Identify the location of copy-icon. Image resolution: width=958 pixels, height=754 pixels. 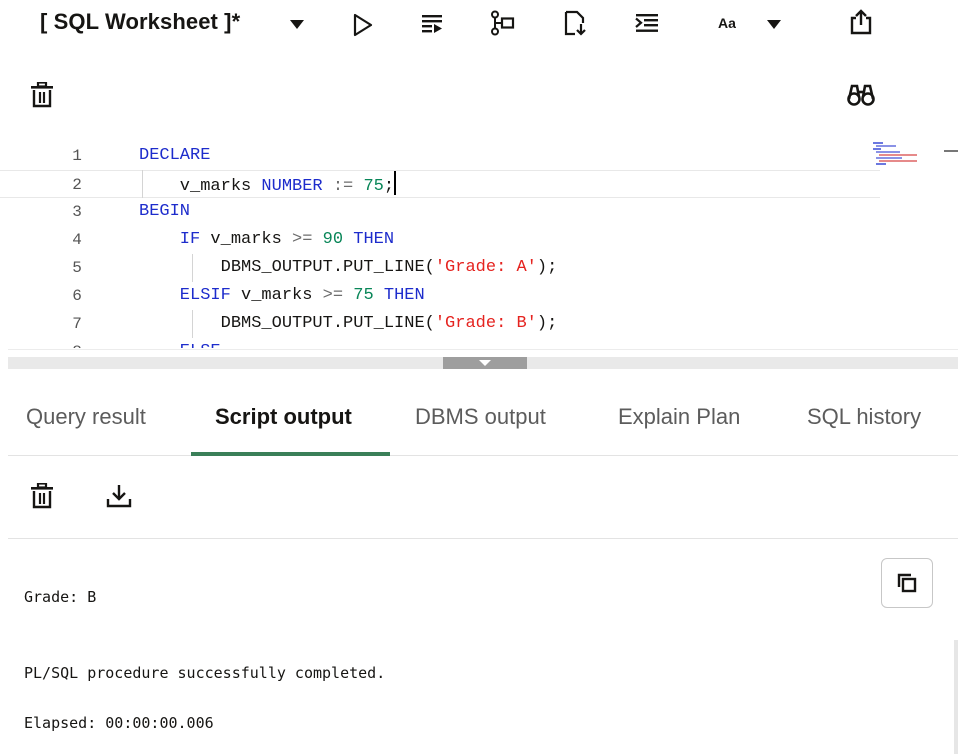
(907, 583).